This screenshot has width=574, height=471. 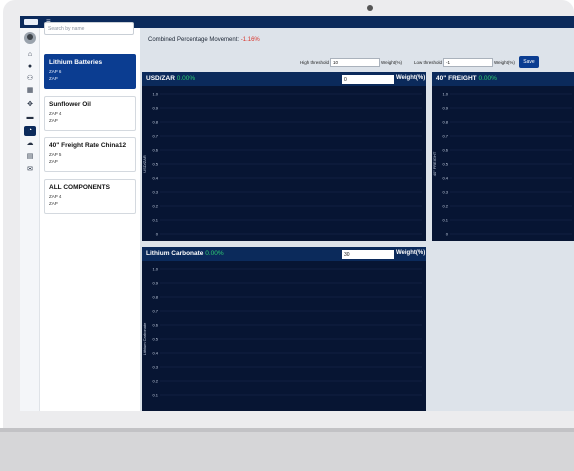 What do you see at coordinates (284, 79) in the screenshot?
I see `chart-header: USD/ZAR 0.00% Weight(%)` at bounding box center [284, 79].